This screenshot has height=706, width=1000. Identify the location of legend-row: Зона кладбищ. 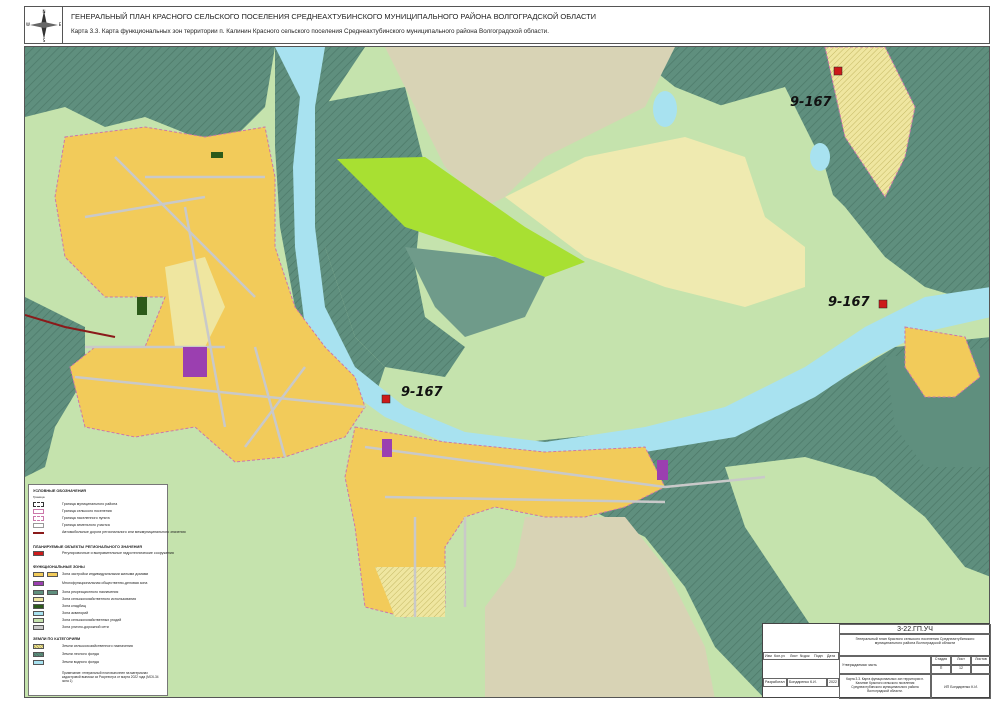
(99, 607).